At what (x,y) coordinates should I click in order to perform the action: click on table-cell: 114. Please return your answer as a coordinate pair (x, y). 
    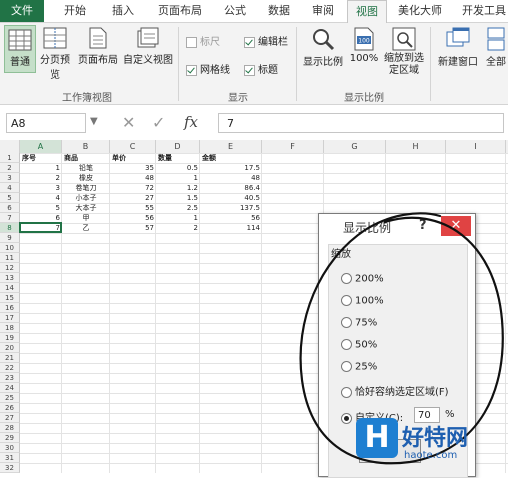
    Looking at the image, I should click on (231, 228).